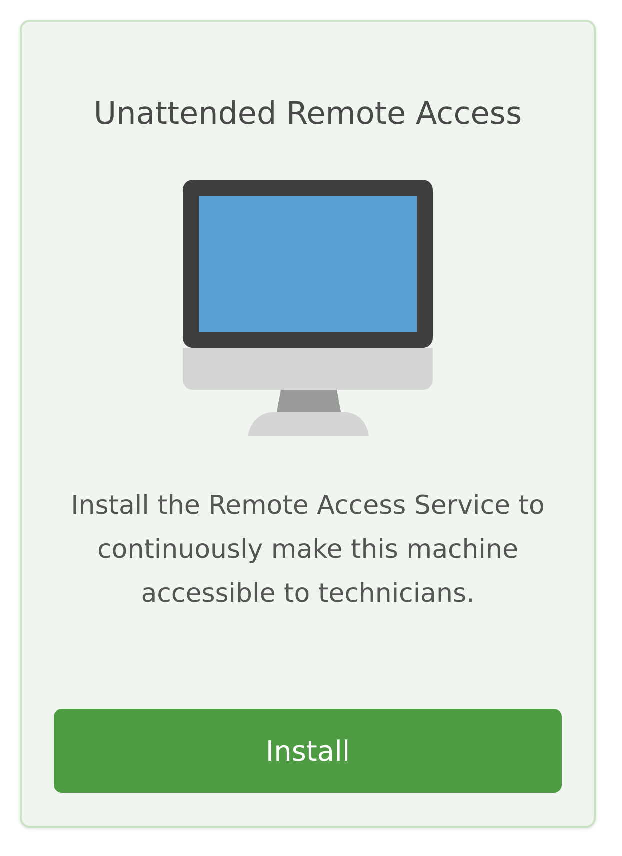  I want to click on card-title: Unattended Remote Access, so click(308, 114).